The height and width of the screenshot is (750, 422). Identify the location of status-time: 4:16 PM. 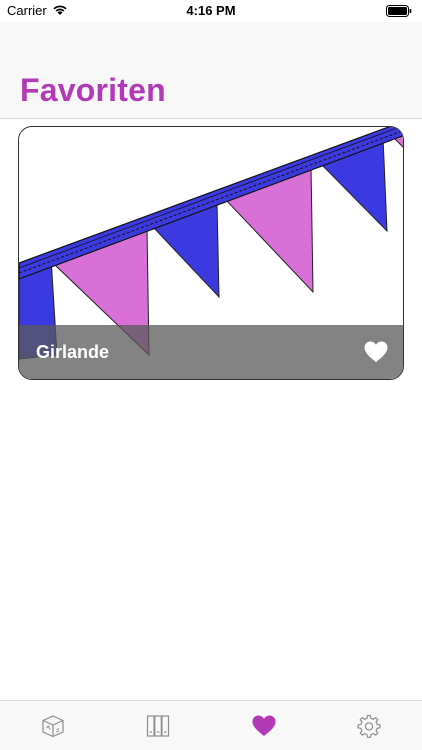
(211, 10).